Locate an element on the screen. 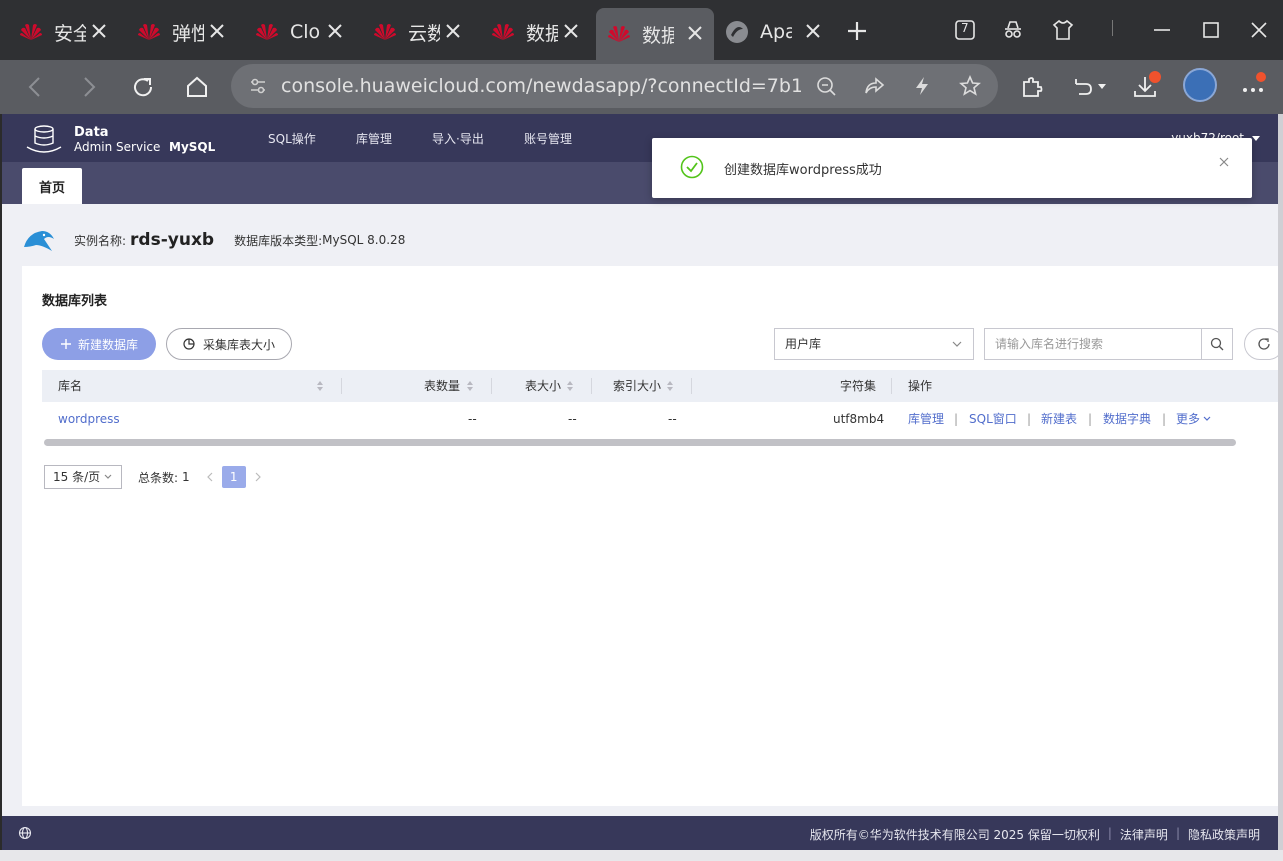 This screenshot has width=1283, height=861. new-tab-icon is located at coordinates (857, 31).